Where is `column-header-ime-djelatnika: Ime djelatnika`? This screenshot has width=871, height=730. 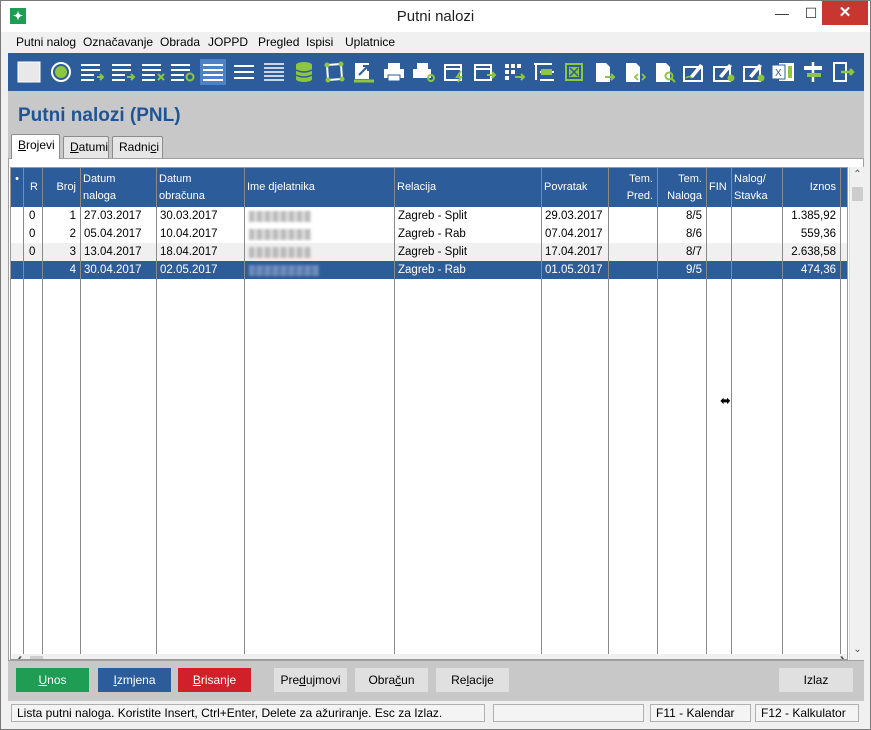
column-header-ime-djelatnika: Ime djelatnika is located at coordinates (319, 187).